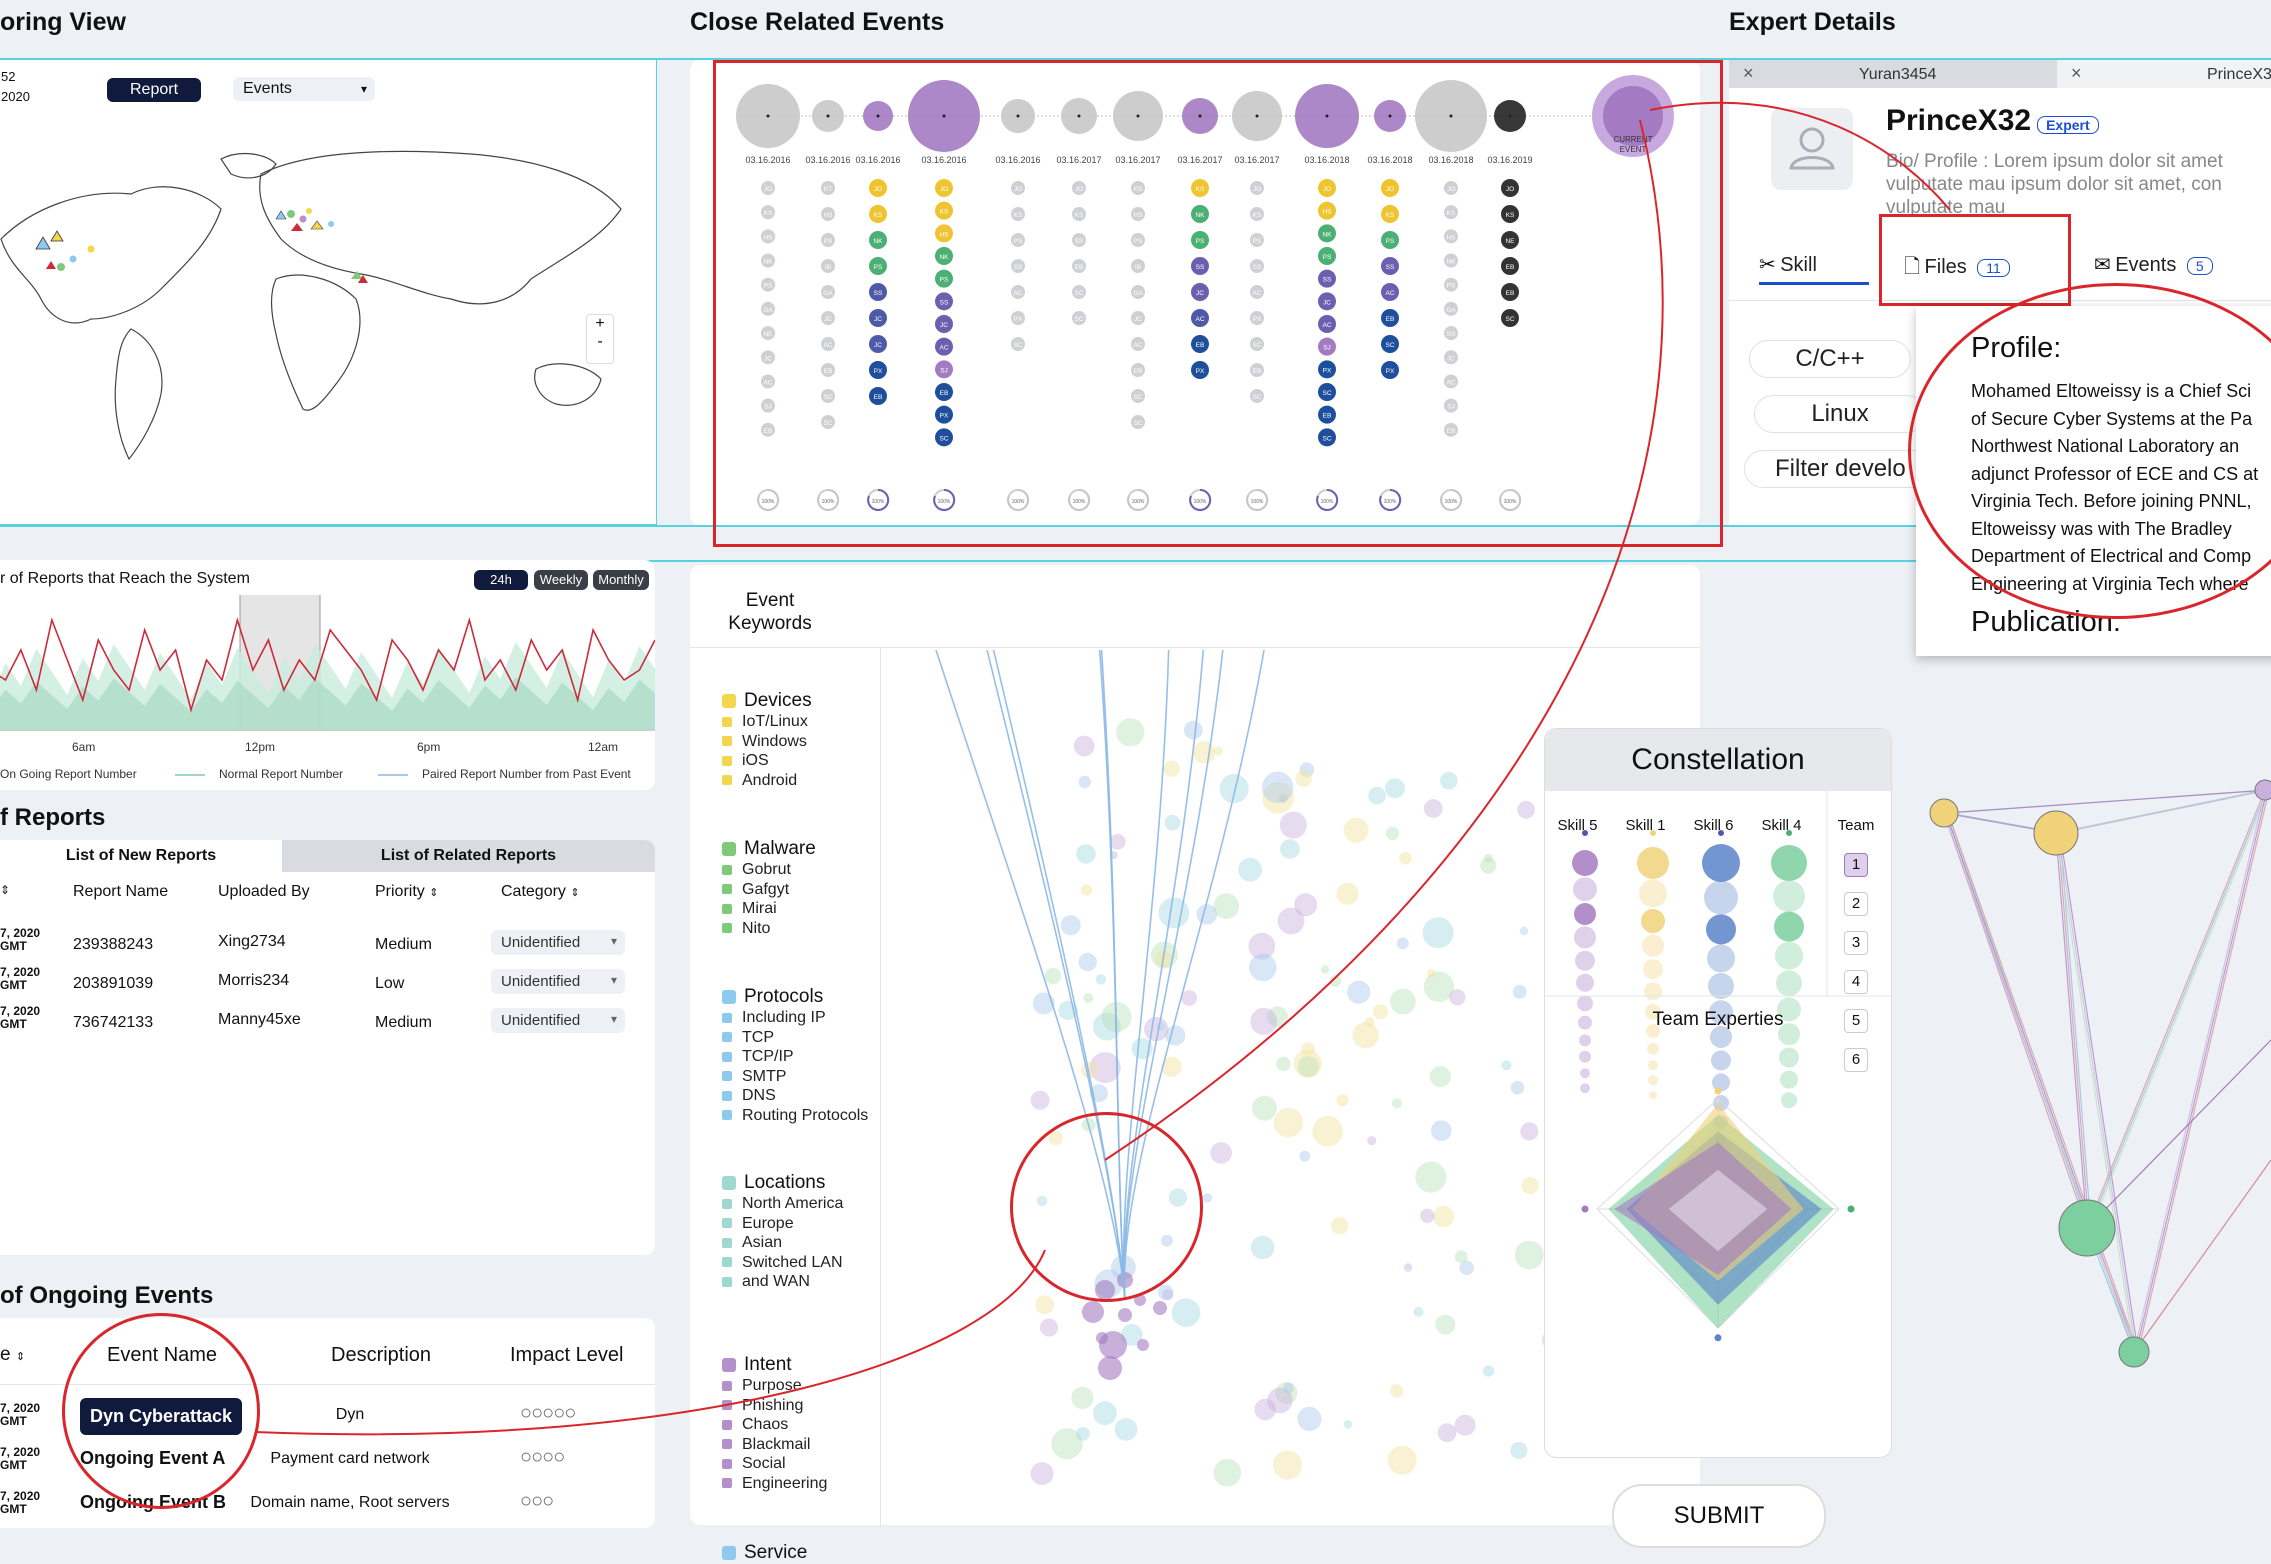 This screenshot has width=2271, height=1564. What do you see at coordinates (802, 1077) in the screenshot?
I see `keyword-item: SMTP` at bounding box center [802, 1077].